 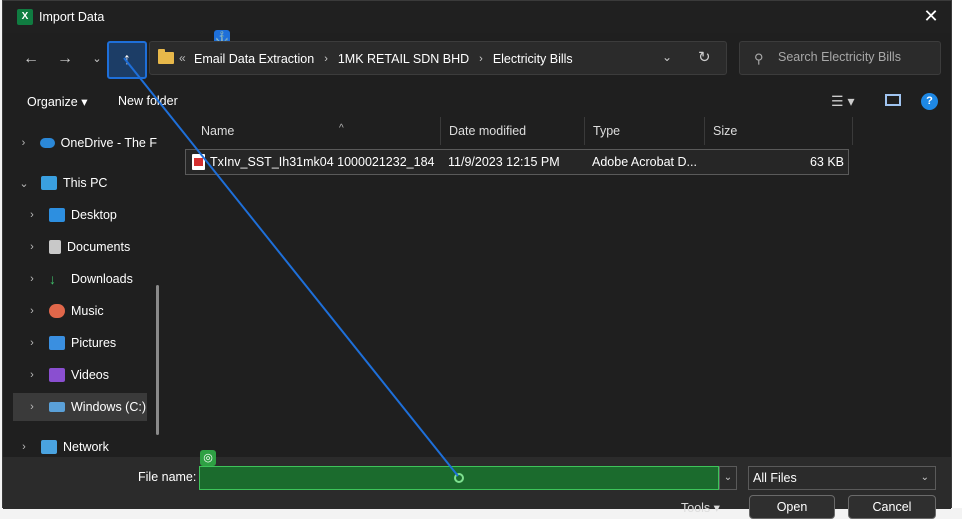 I want to click on sidebar-item-label: This PC, so click(x=85, y=183).